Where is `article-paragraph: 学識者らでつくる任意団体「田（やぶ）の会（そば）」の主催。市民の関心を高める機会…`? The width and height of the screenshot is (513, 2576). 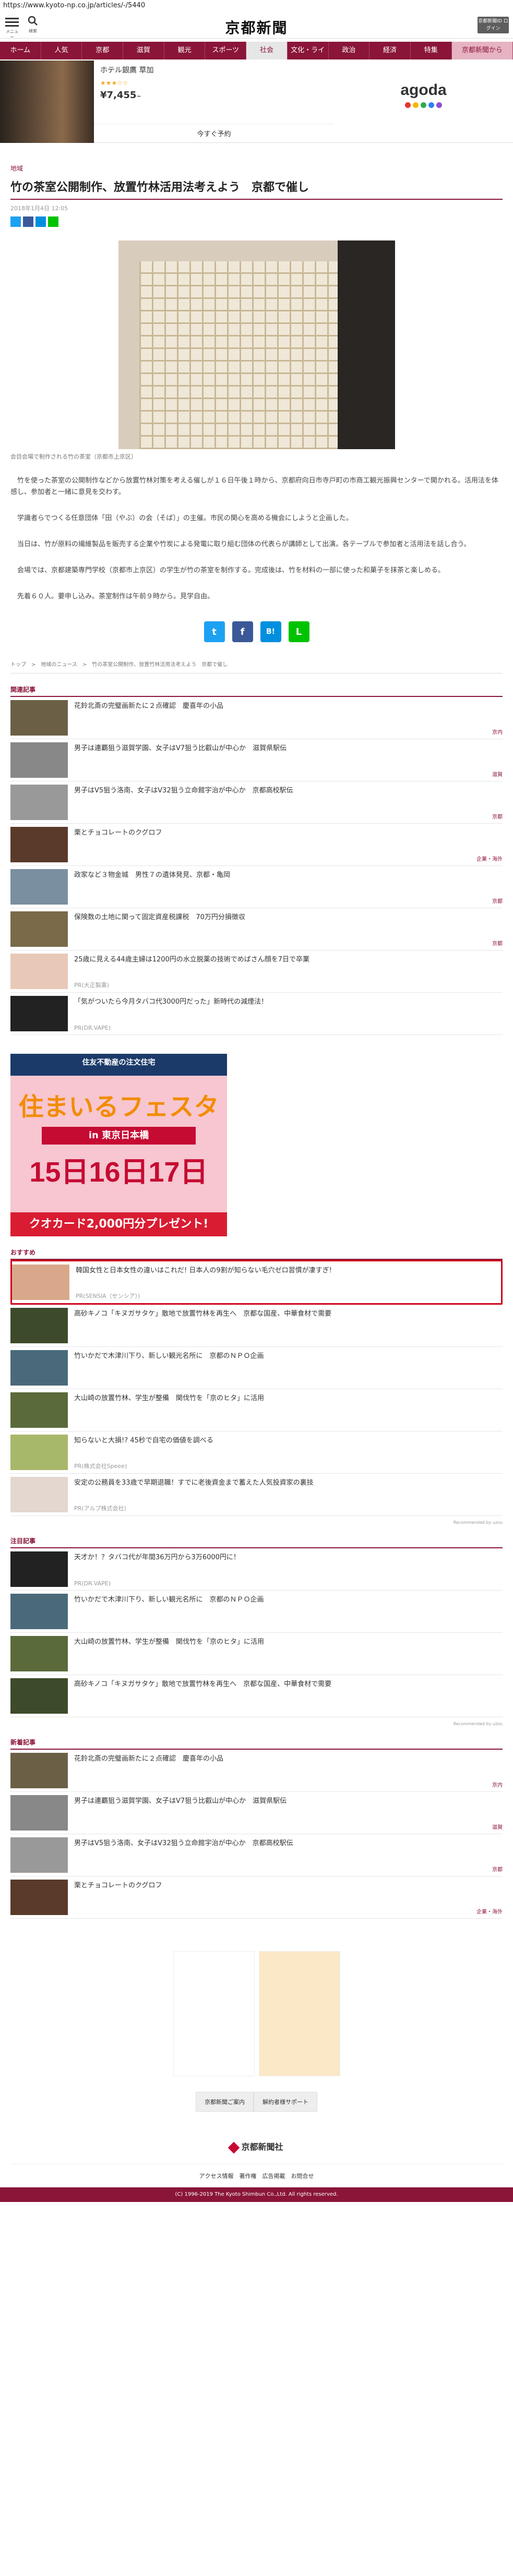 article-paragraph: 学識者らでつくる任意団体「田（やぶ）の会（そば）」の主催。市民の関心を高める機会… is located at coordinates (185, 518).